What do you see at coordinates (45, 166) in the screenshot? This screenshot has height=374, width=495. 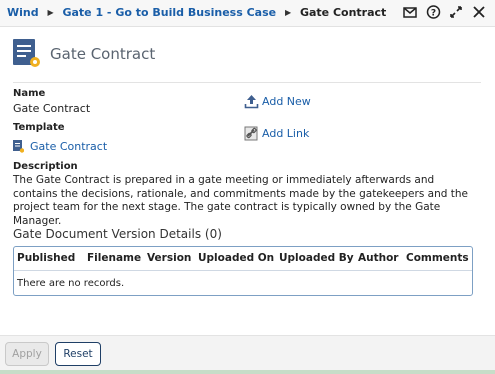 I see `description-label: Description` at bounding box center [45, 166].